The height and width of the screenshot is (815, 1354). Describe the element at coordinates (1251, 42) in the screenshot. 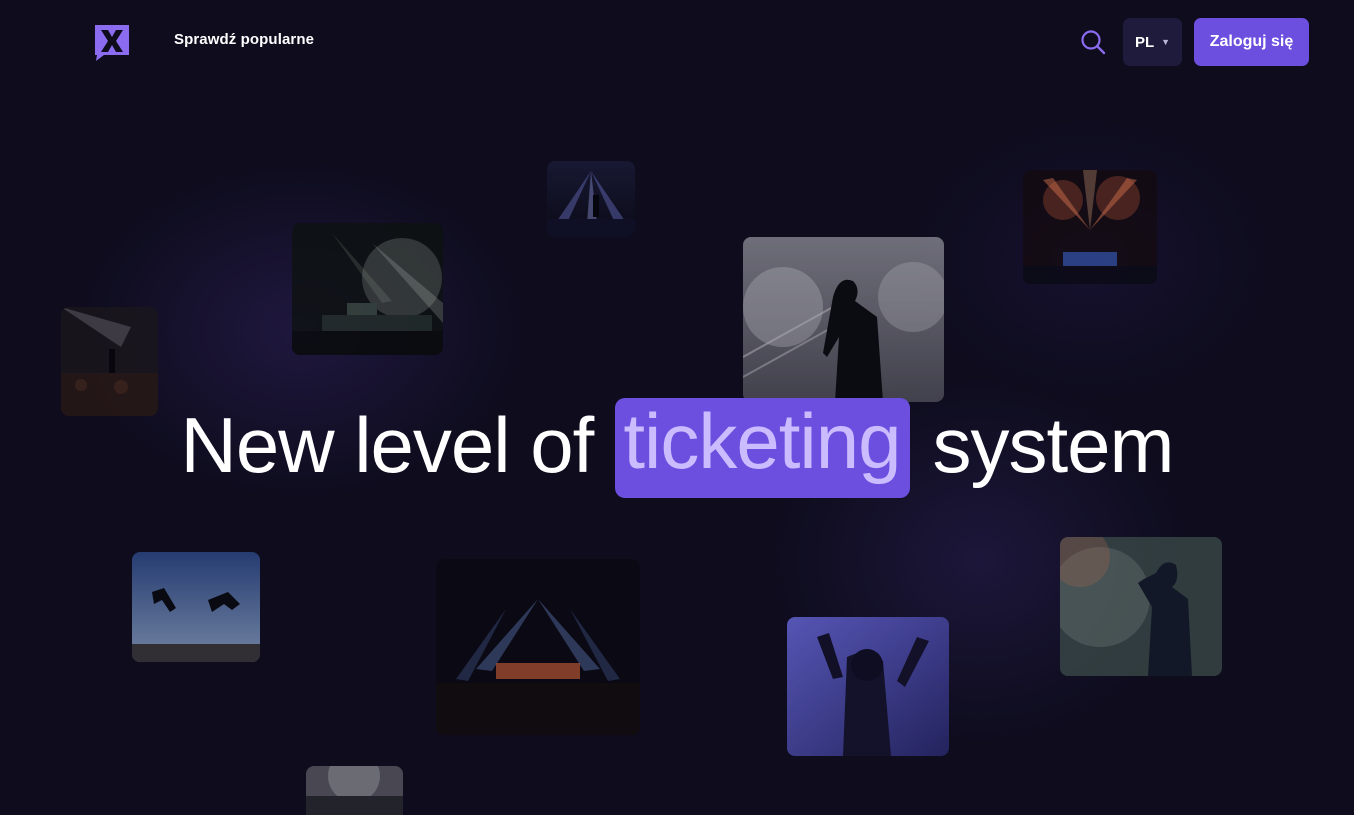

I see `login-button: Zaloguj się` at that location.